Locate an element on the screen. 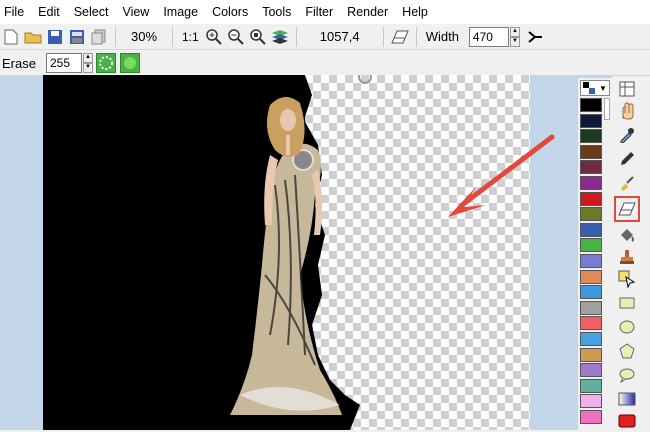 The image size is (650, 432). erase-spinner: ▲ ▼ is located at coordinates (87, 63).